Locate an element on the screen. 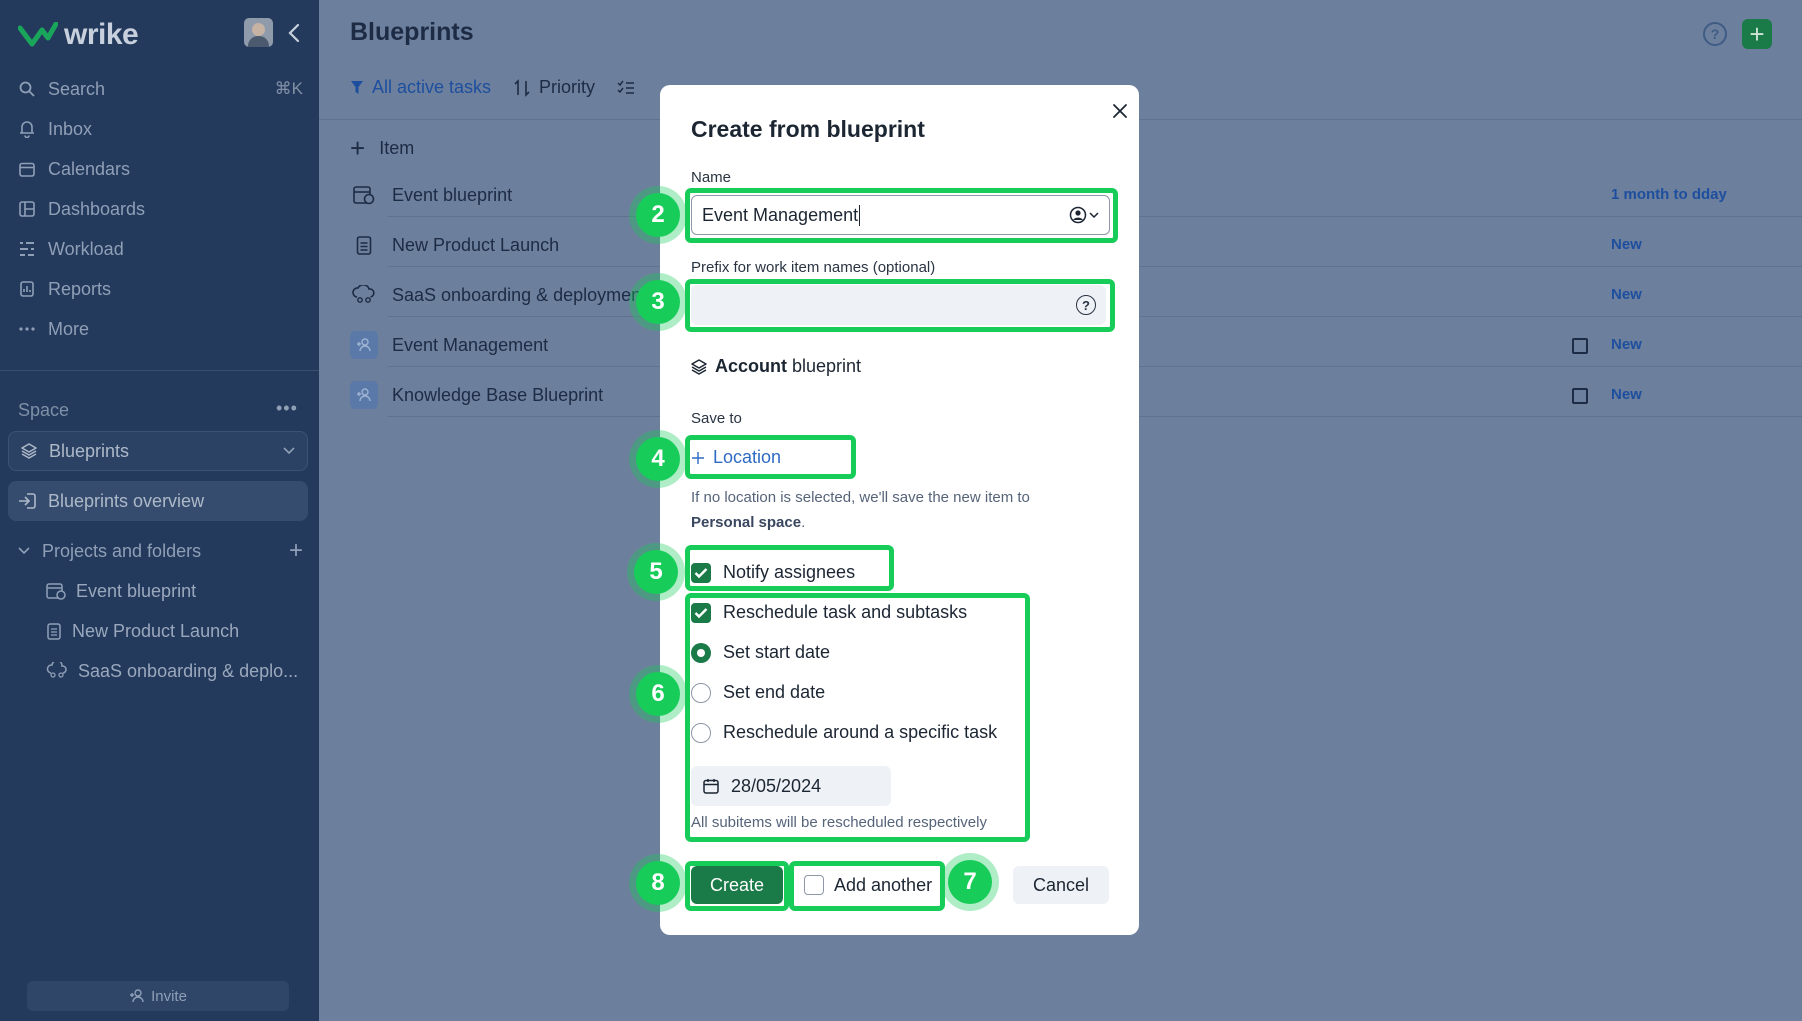  tree-item-event-blueprint: Event blueprint is located at coordinates (176, 591).